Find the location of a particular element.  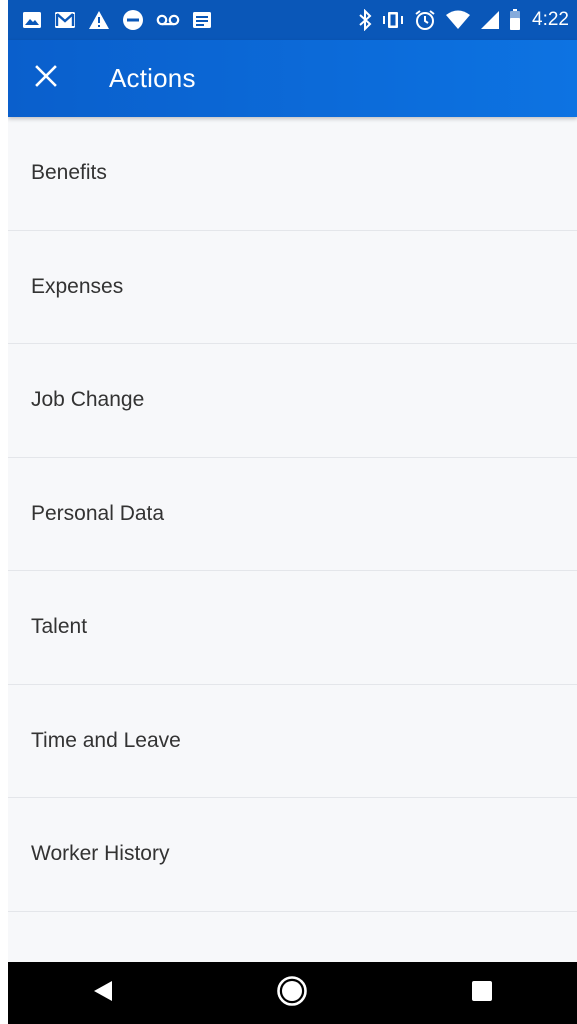

action-item-expenses: Expenses is located at coordinates (292, 287).